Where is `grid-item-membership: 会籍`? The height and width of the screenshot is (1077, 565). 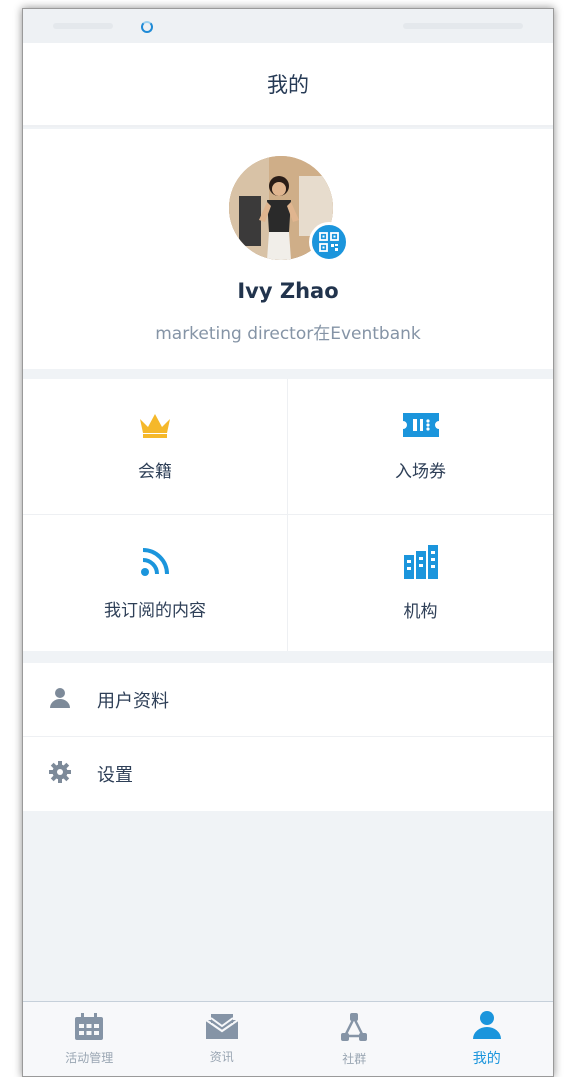
grid-item-membership: 会籍 is located at coordinates (155, 447).